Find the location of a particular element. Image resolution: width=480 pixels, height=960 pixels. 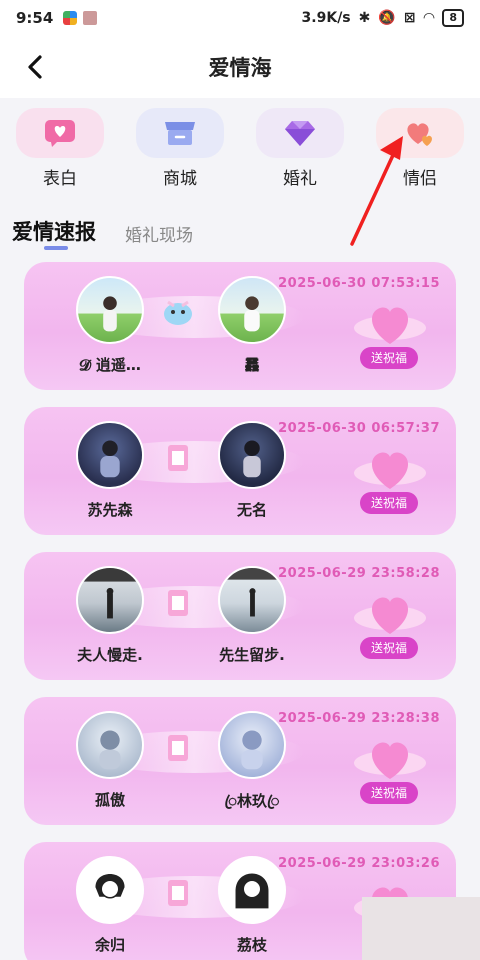

category-couple: 情侣 is located at coordinates (420, 148).